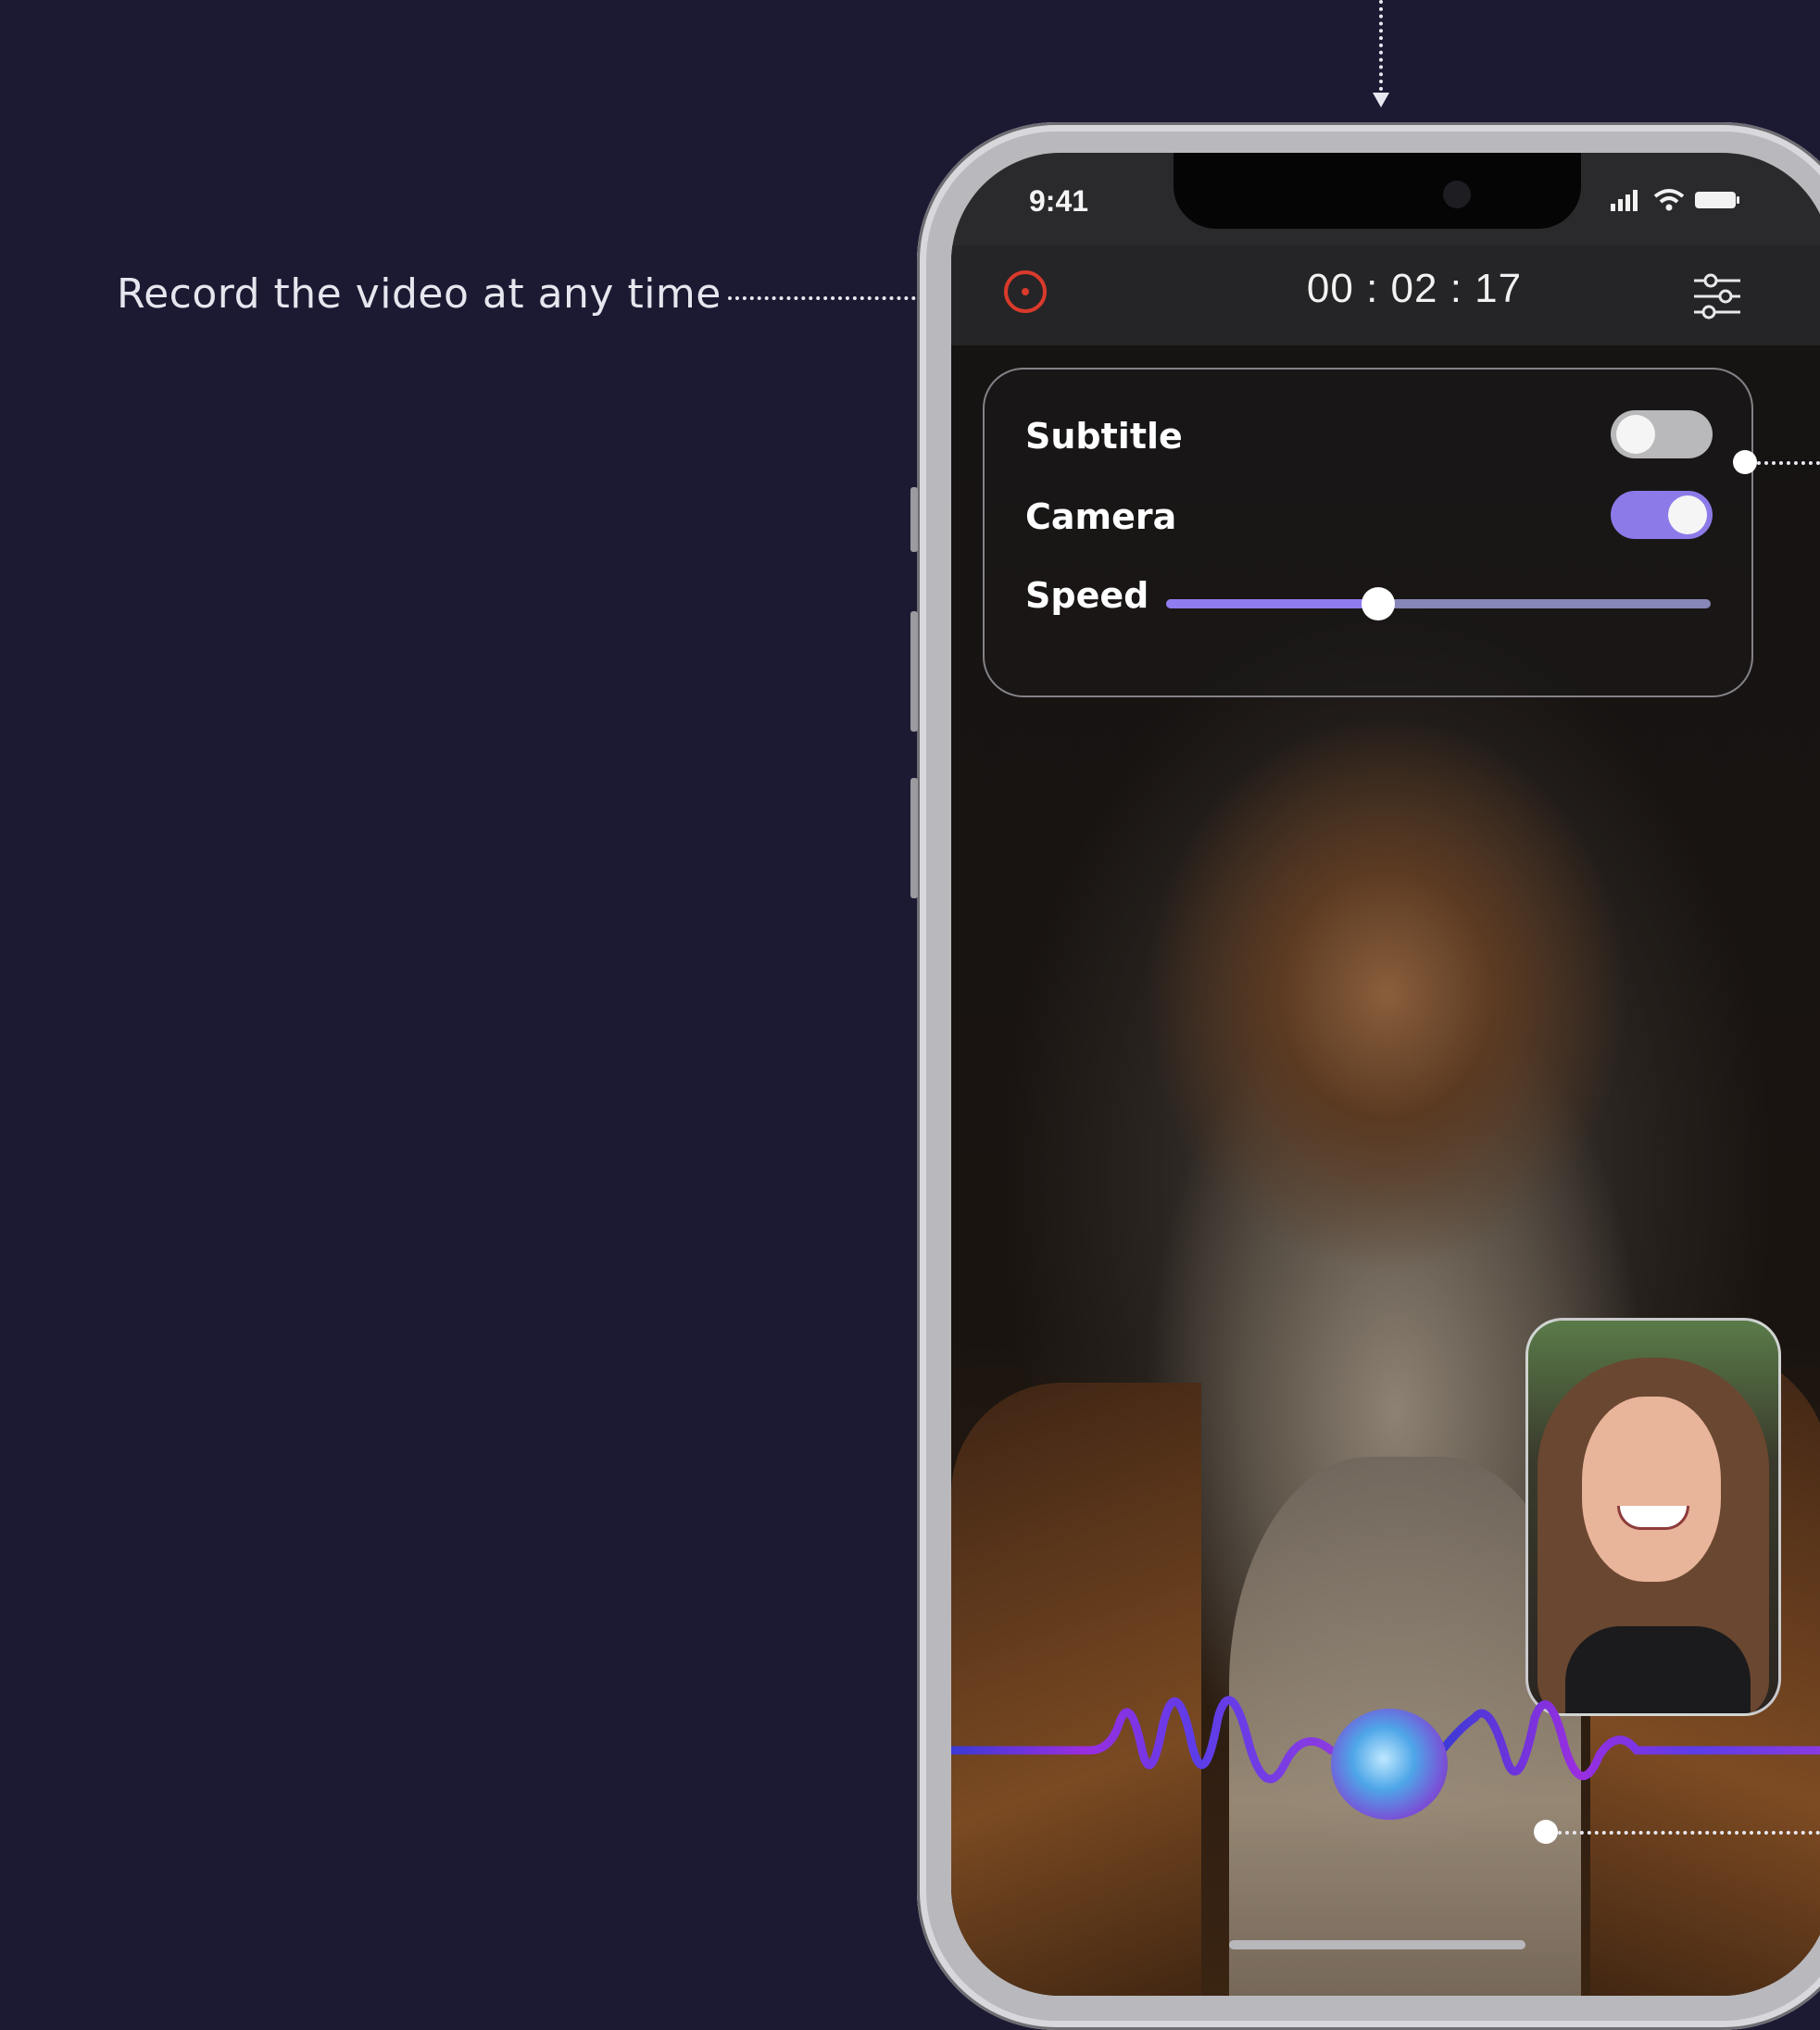 This screenshot has height=2030, width=1820. Describe the element at coordinates (1788, 463) in the screenshot. I see `panel-annotation-connector` at that location.